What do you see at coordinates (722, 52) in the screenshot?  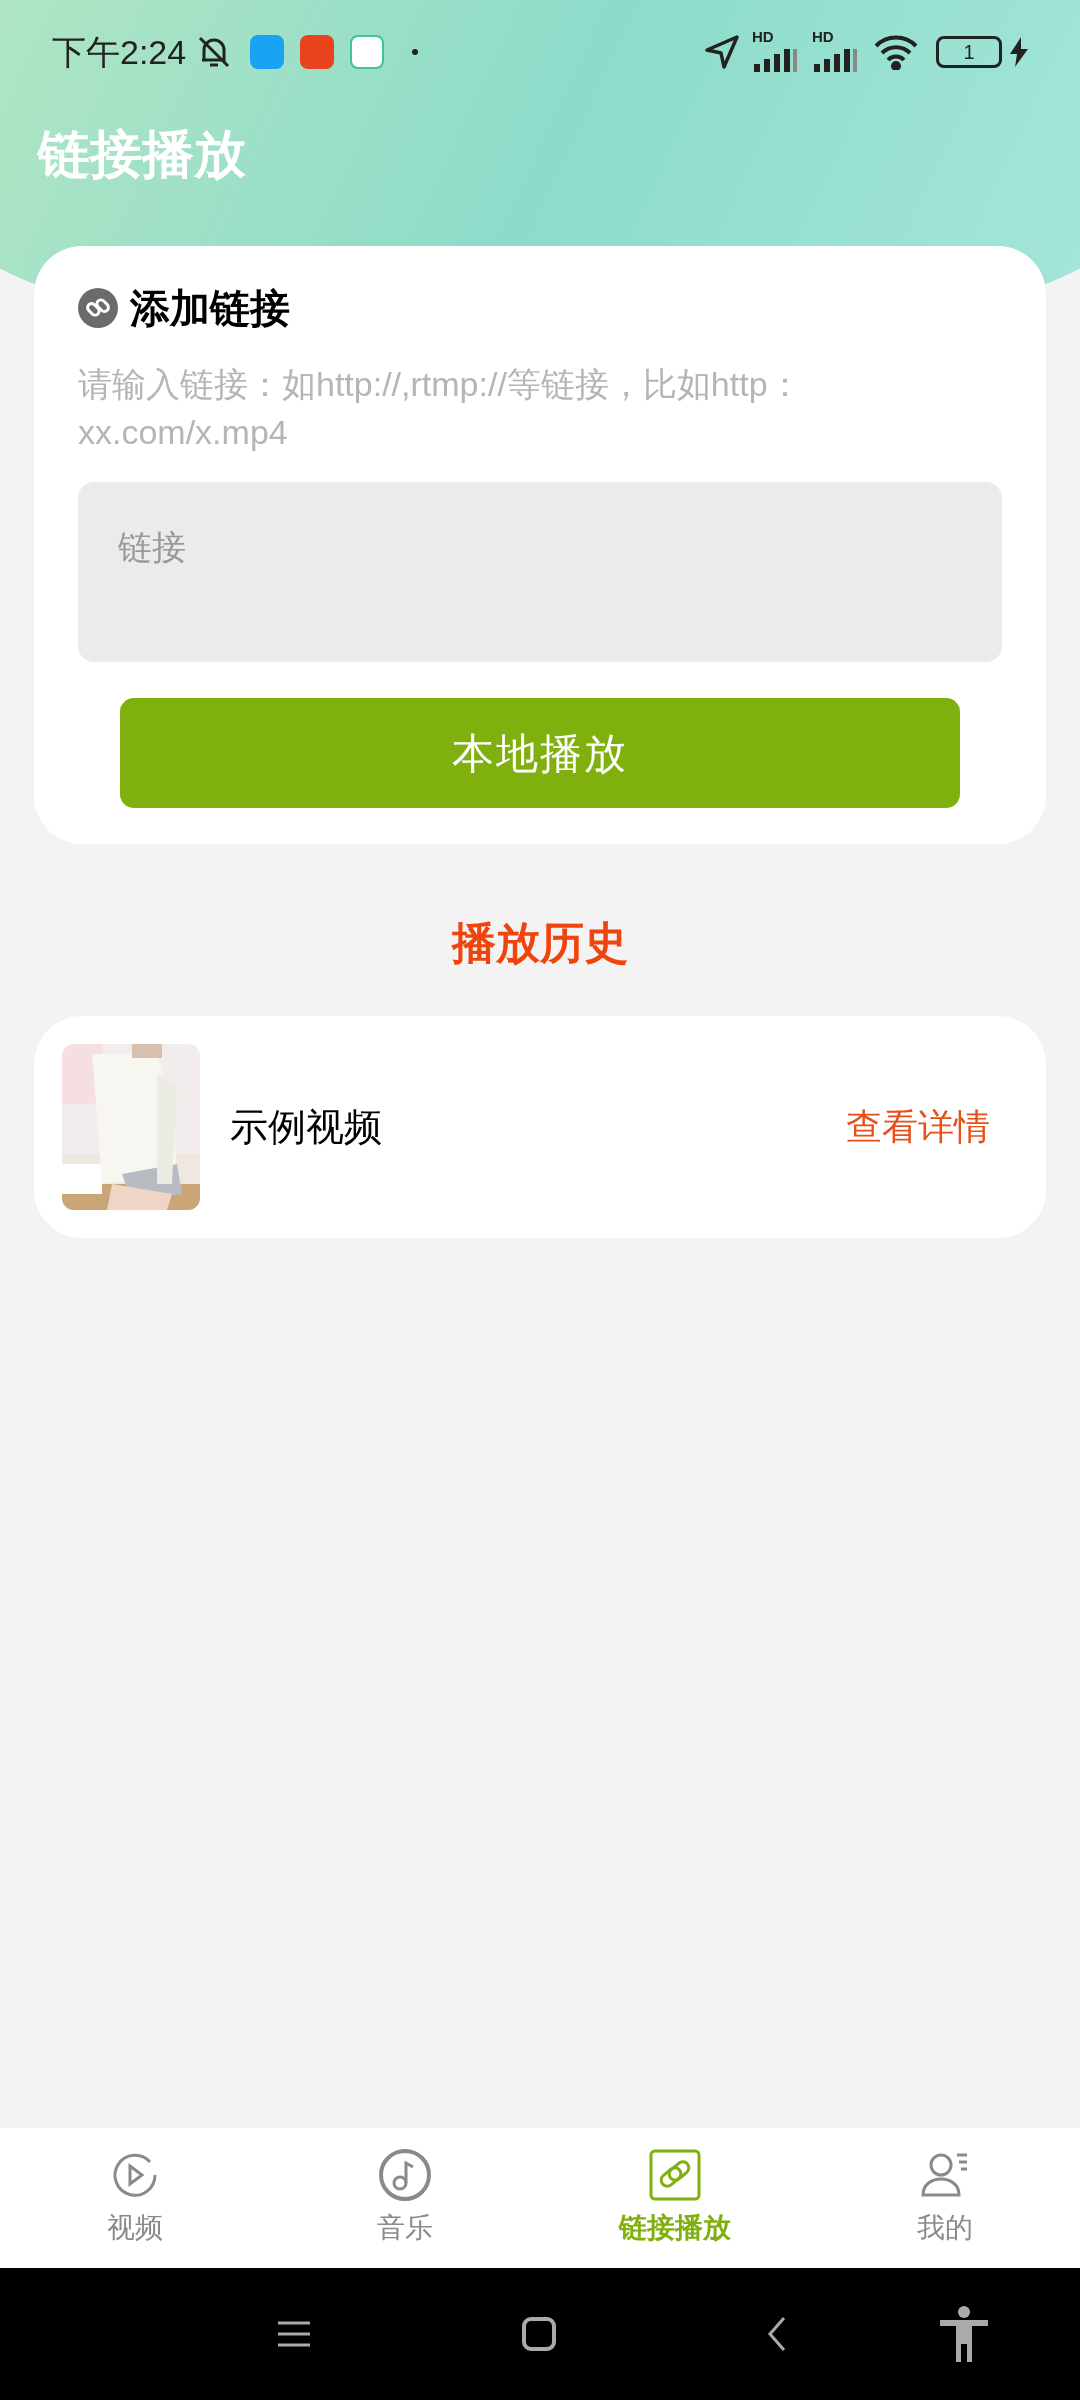 I see `location-arrow-icon` at bounding box center [722, 52].